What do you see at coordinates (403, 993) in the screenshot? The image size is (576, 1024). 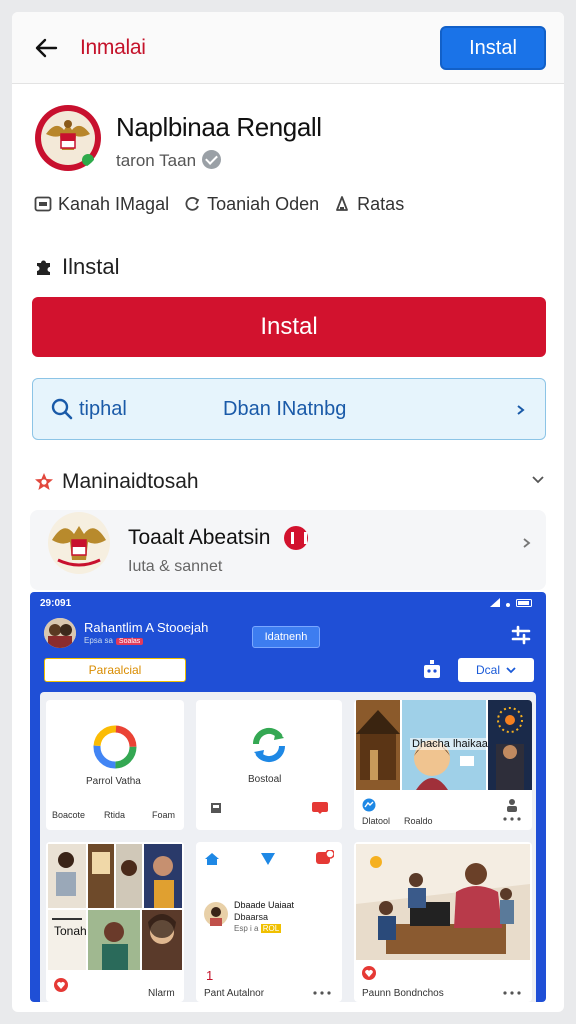 I see `tile-footer: Paunn Bondnchos` at bounding box center [403, 993].